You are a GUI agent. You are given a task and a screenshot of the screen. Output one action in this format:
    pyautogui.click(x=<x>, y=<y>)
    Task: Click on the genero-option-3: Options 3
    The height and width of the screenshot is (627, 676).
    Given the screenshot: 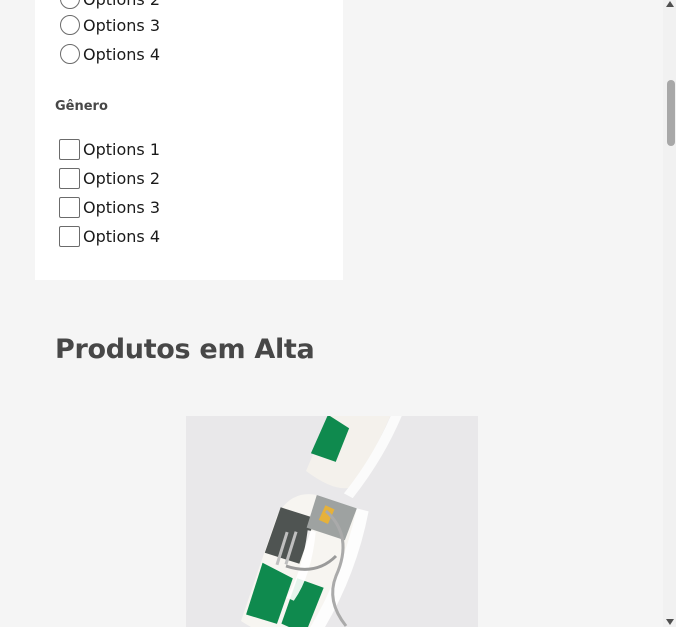 What is the action you would take?
    pyautogui.click(x=109, y=207)
    